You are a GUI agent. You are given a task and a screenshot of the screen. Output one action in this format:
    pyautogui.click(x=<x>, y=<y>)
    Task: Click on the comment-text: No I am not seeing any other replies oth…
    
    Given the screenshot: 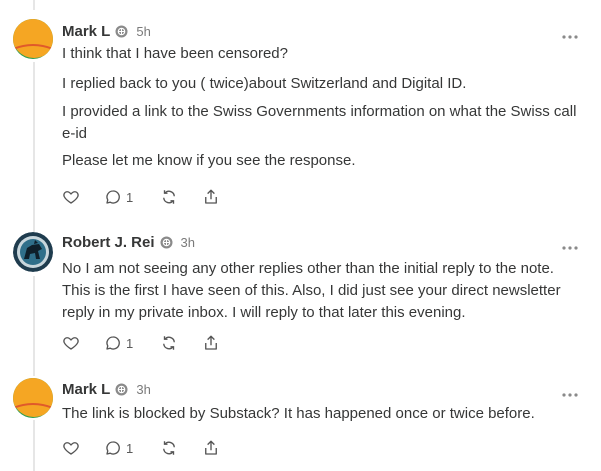 What is the action you would take?
    pyautogui.click(x=311, y=290)
    